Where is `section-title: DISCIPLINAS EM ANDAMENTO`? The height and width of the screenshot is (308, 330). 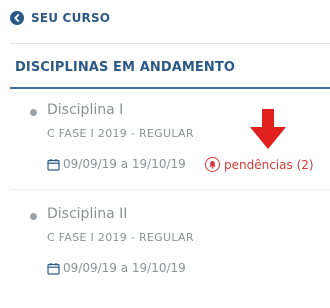 section-title: DISCIPLINAS EM ANDAMENTO is located at coordinates (125, 67).